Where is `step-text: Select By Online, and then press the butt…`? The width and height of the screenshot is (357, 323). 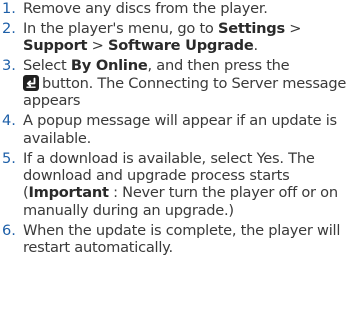
step-text: Select By Online, and then press the butt… is located at coordinates (189, 83).